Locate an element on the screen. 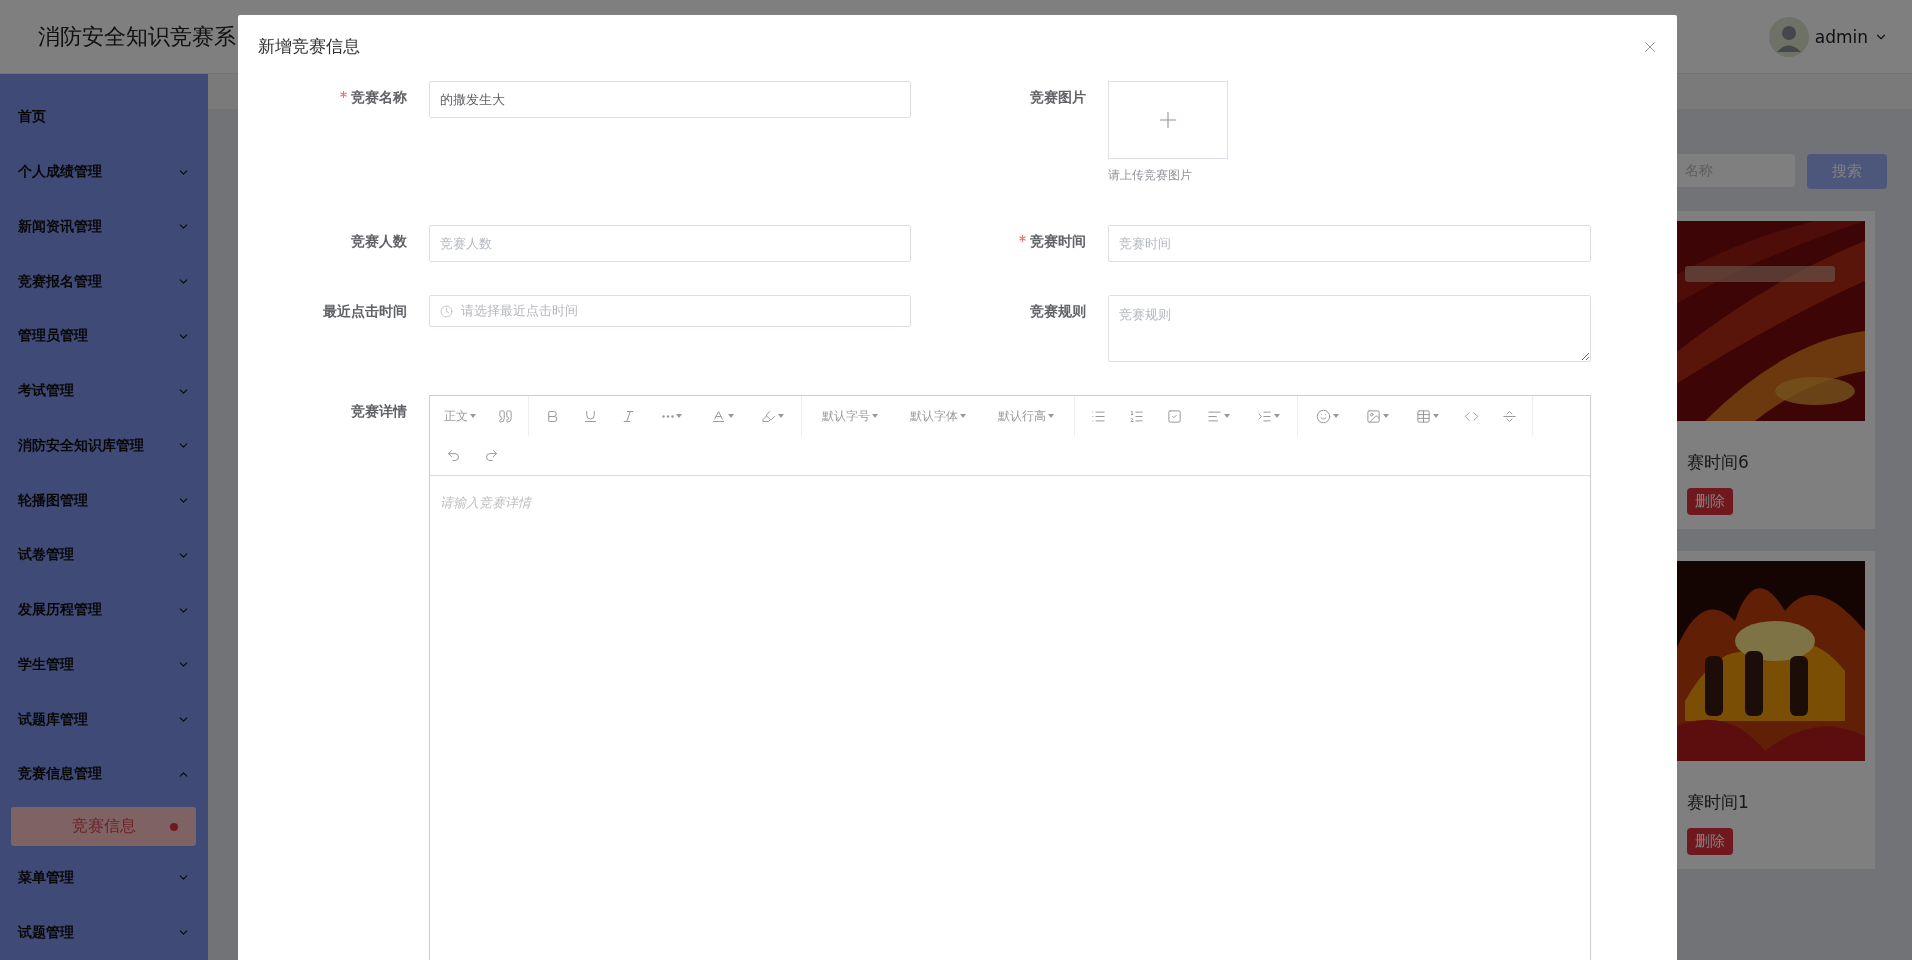 The image size is (1912, 960). menu-item: 学生管理 is located at coordinates (104, 665).